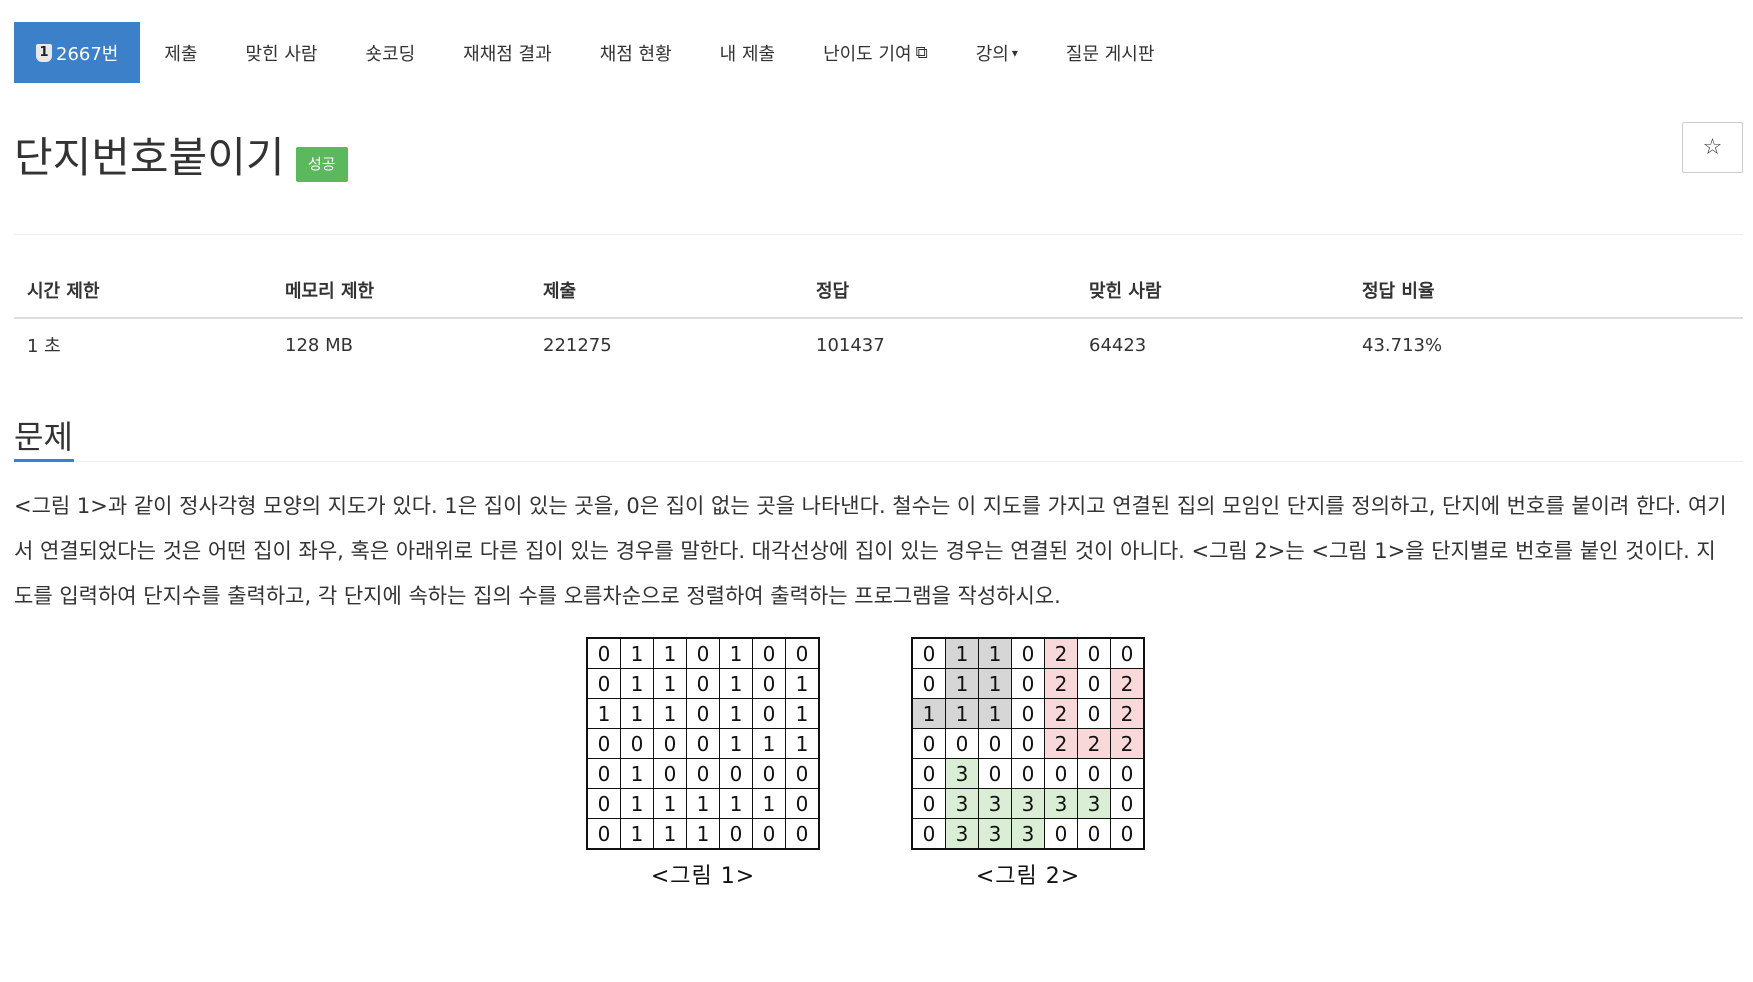 The image size is (1753, 982). I want to click on info-table-row: 1 초 128 MB 221275 101437 64423 43.713%, so click(878, 344).